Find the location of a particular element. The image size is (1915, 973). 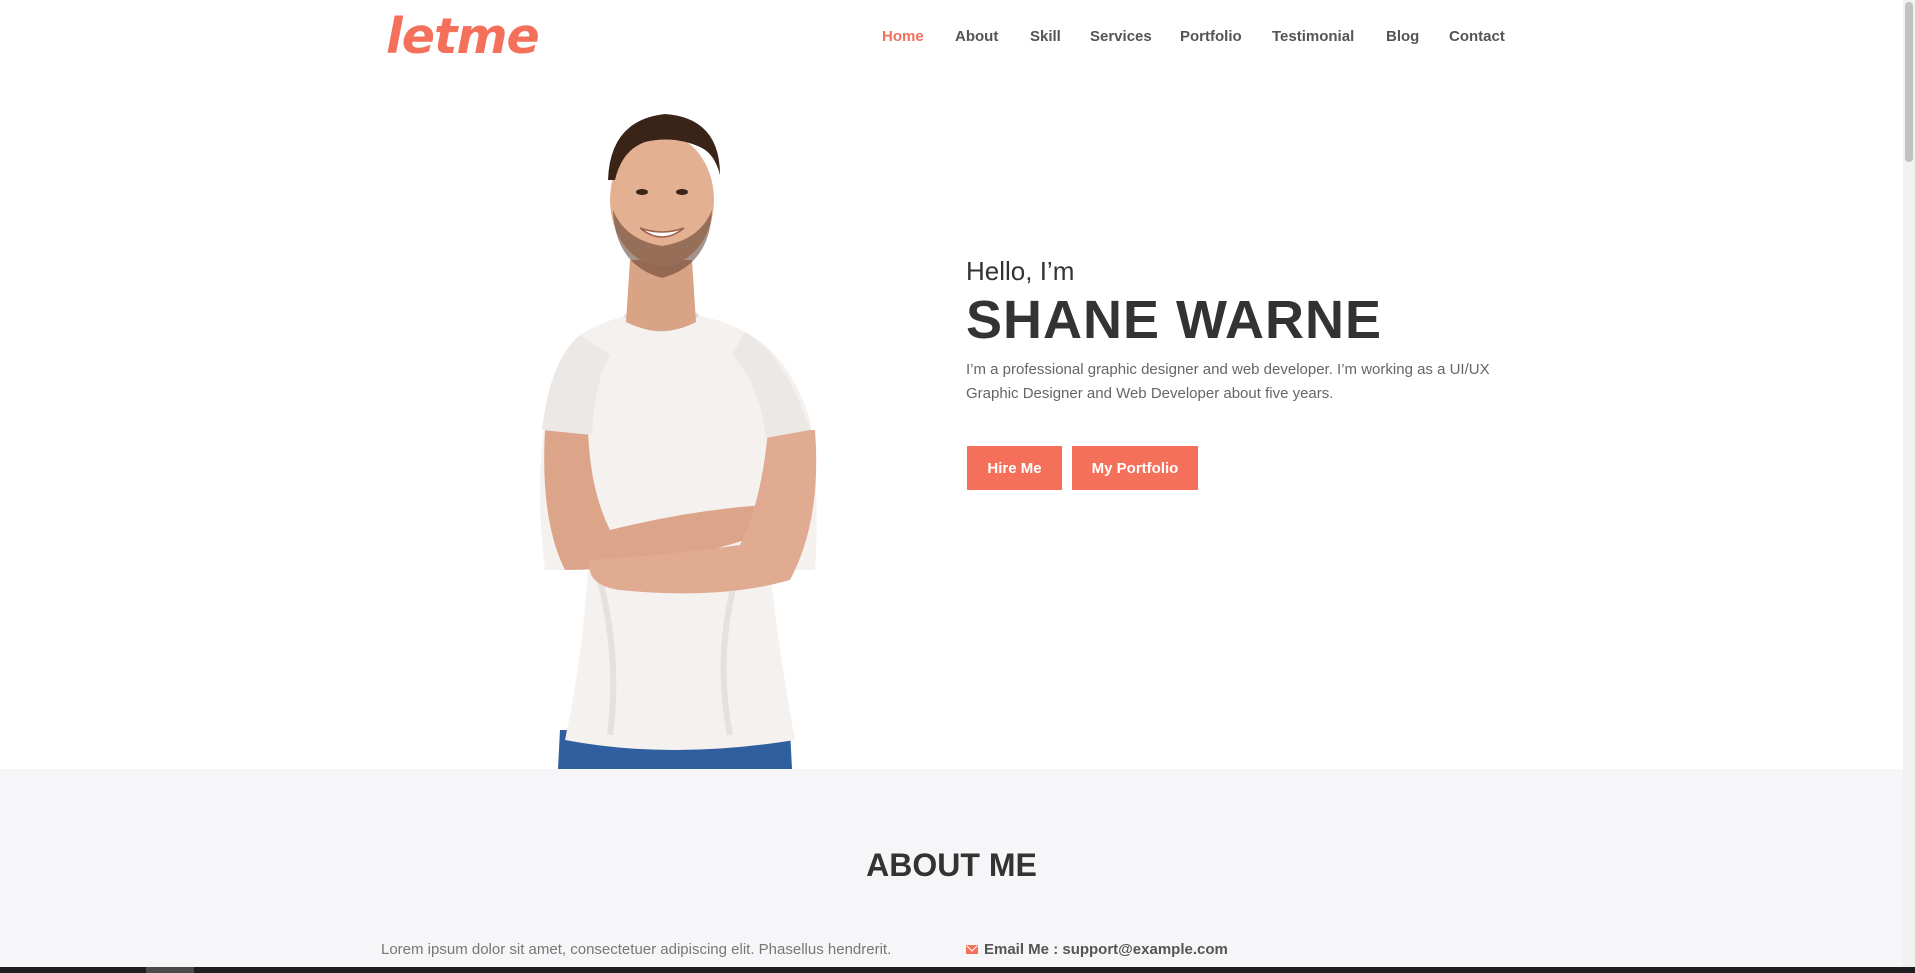

nav-item-home: Home is located at coordinates (903, 36).